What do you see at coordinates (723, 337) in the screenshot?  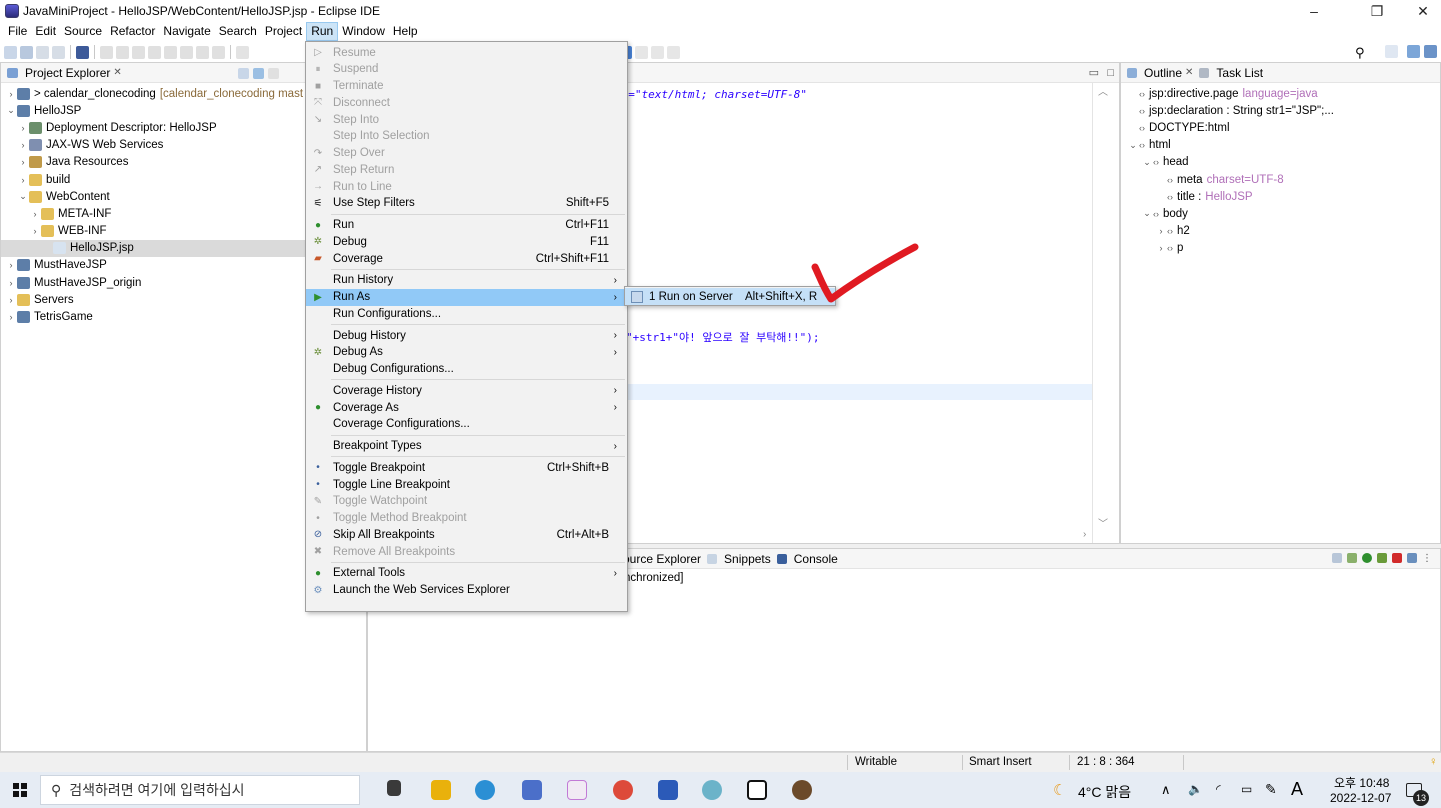 I see `code-line-print: "+str1+"야! 앞으로 잘 부탁해!!");` at bounding box center [723, 337].